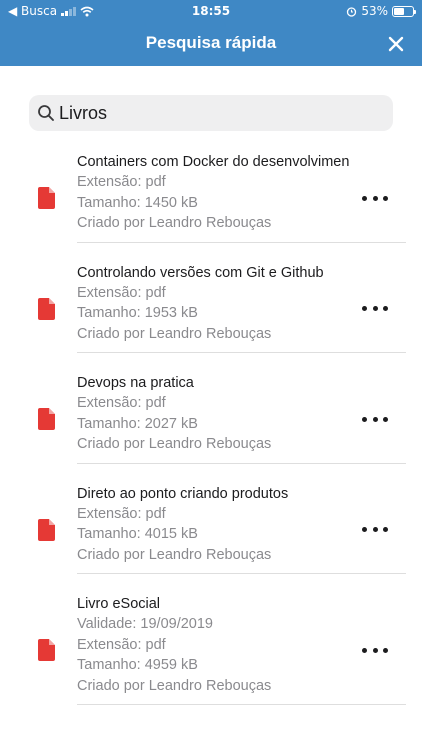 The height and width of the screenshot is (750, 422). Describe the element at coordinates (352, 11) in the screenshot. I see `alarm-icon` at that location.